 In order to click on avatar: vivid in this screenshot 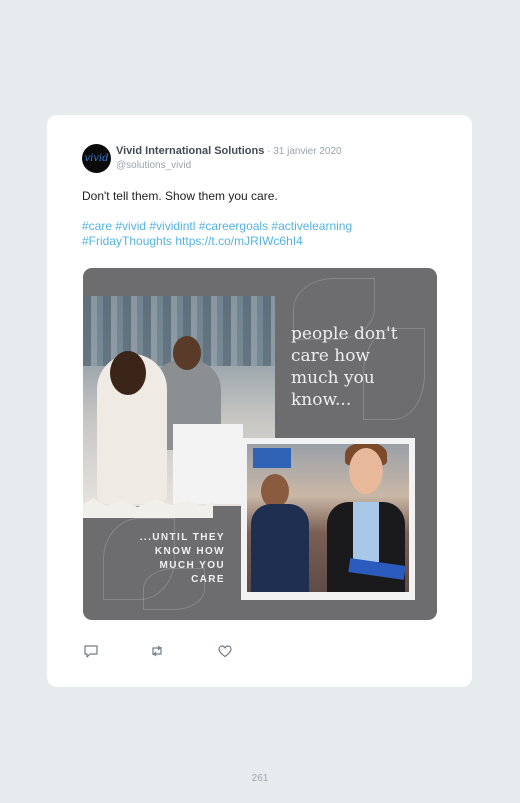, I will do `click(96, 158)`.